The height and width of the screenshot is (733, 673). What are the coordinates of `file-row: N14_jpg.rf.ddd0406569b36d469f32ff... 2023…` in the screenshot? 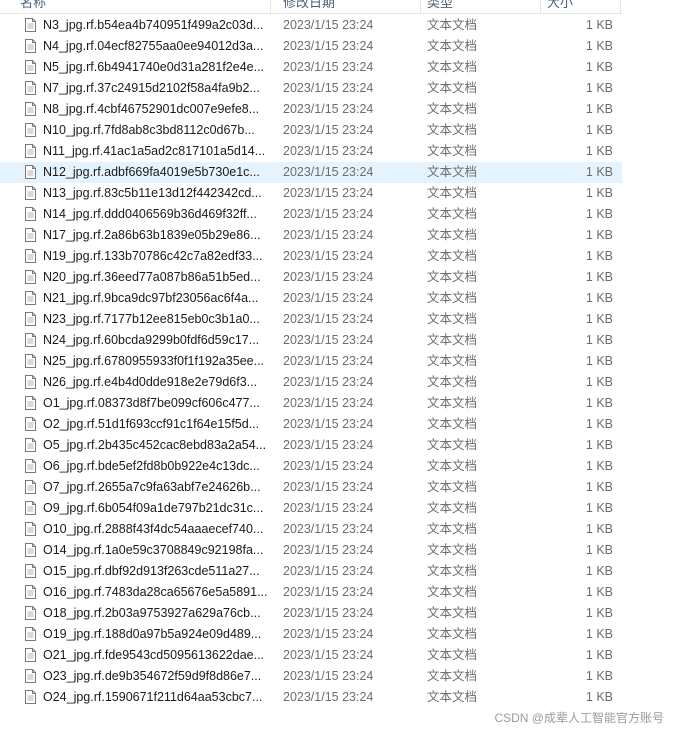 It's located at (311, 214).